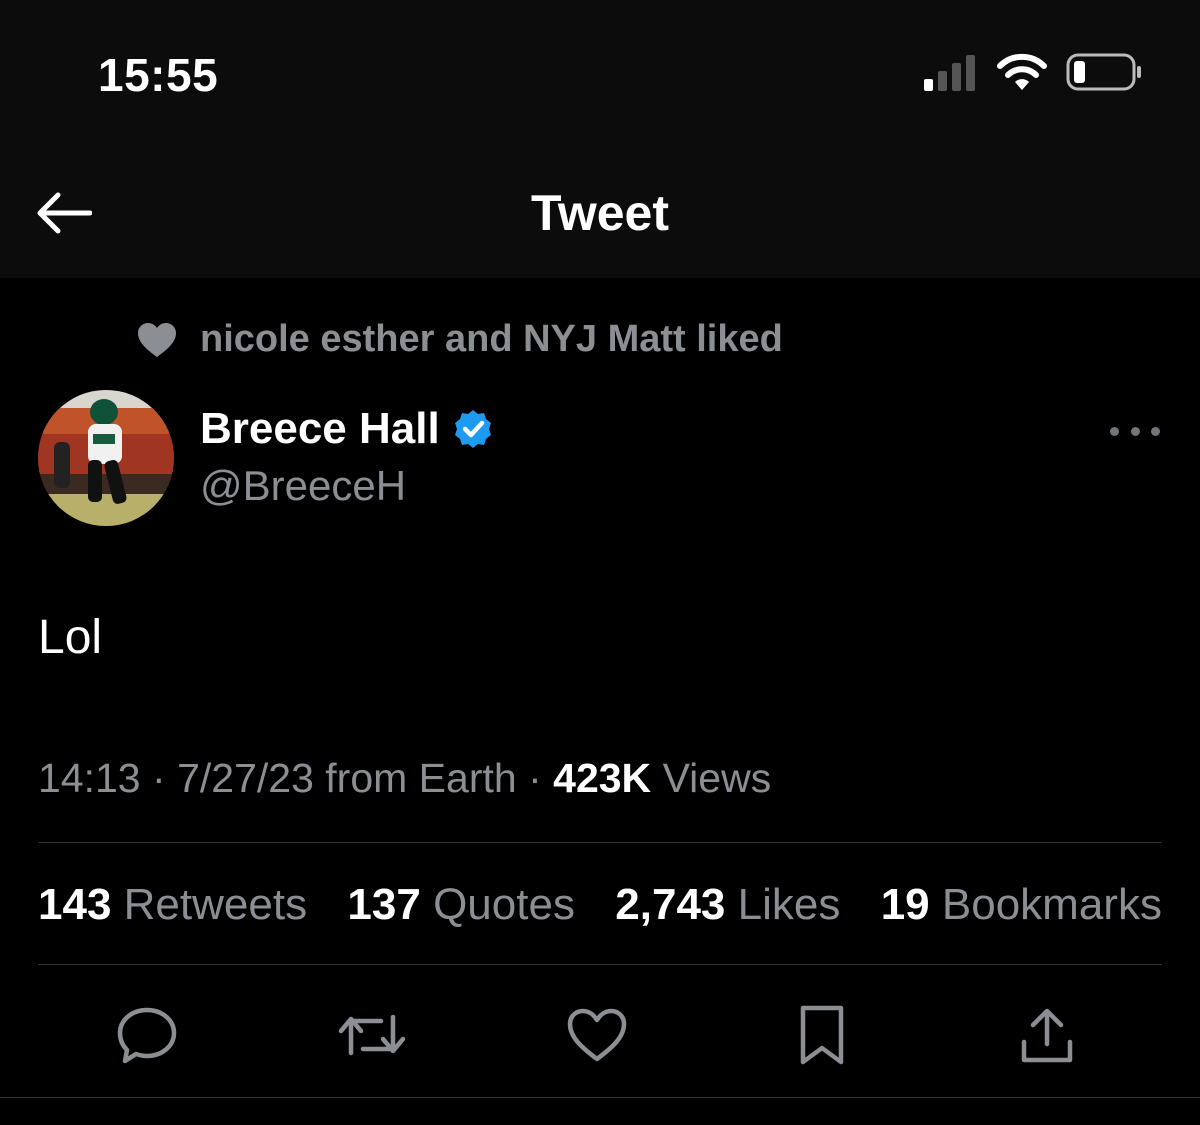 Image resolution: width=1200 pixels, height=1125 pixels. Describe the element at coordinates (1022, 71) in the screenshot. I see `wifi-icon` at that location.